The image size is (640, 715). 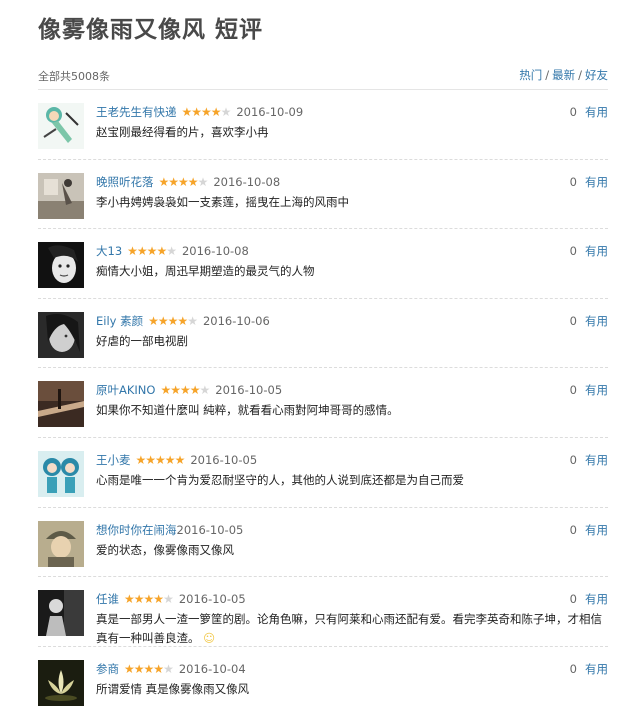 I want to click on comment-text: 赵宝刚最经得看的片，喜欢李小冉, so click(x=182, y=132).